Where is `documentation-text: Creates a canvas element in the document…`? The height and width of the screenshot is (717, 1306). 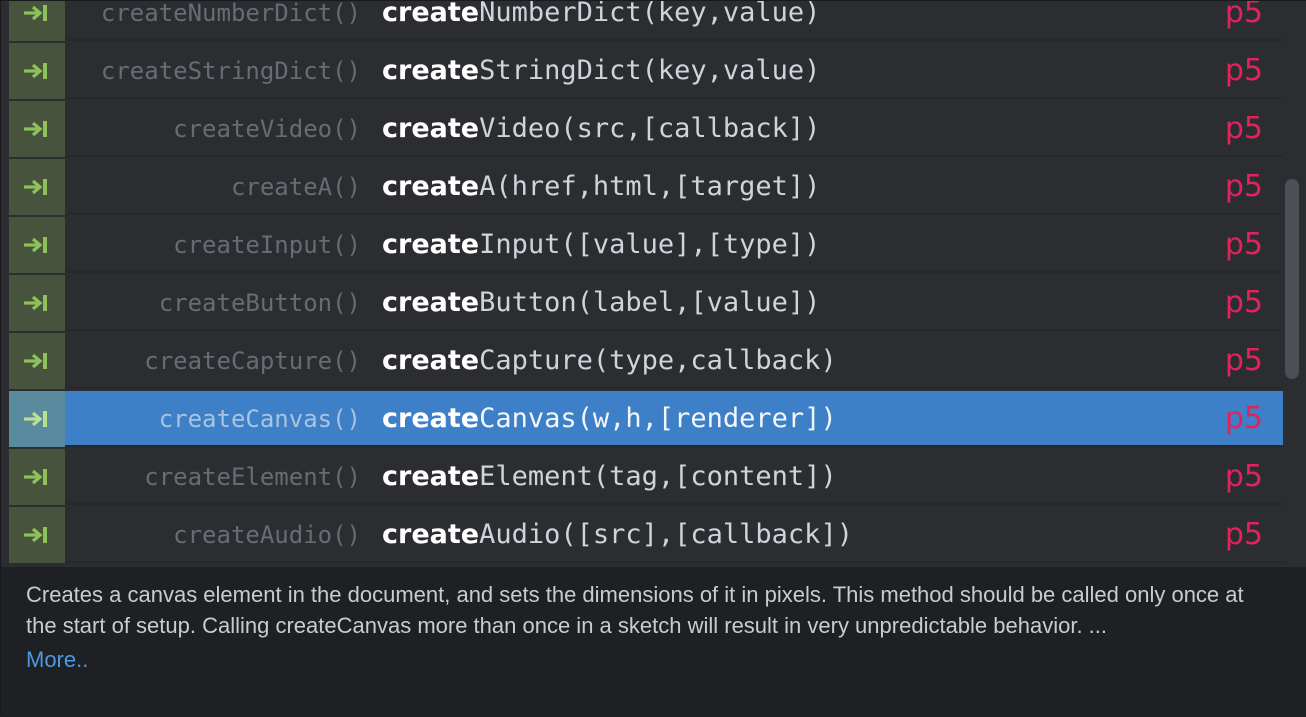
documentation-text: Creates a canvas element in the document… is located at coordinates (635, 610).